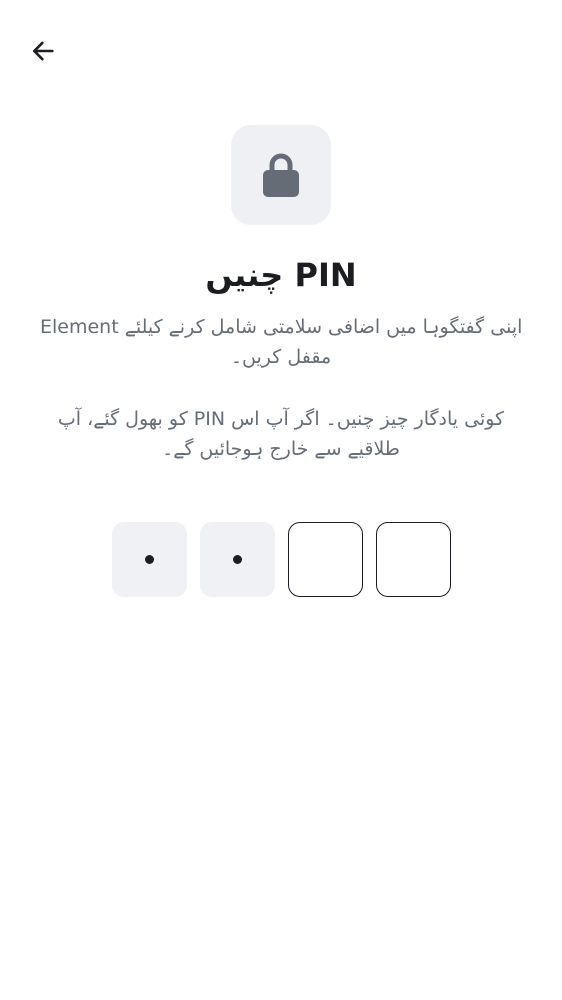 The height and width of the screenshot is (1000, 562). I want to click on back-button, so click(43, 51).